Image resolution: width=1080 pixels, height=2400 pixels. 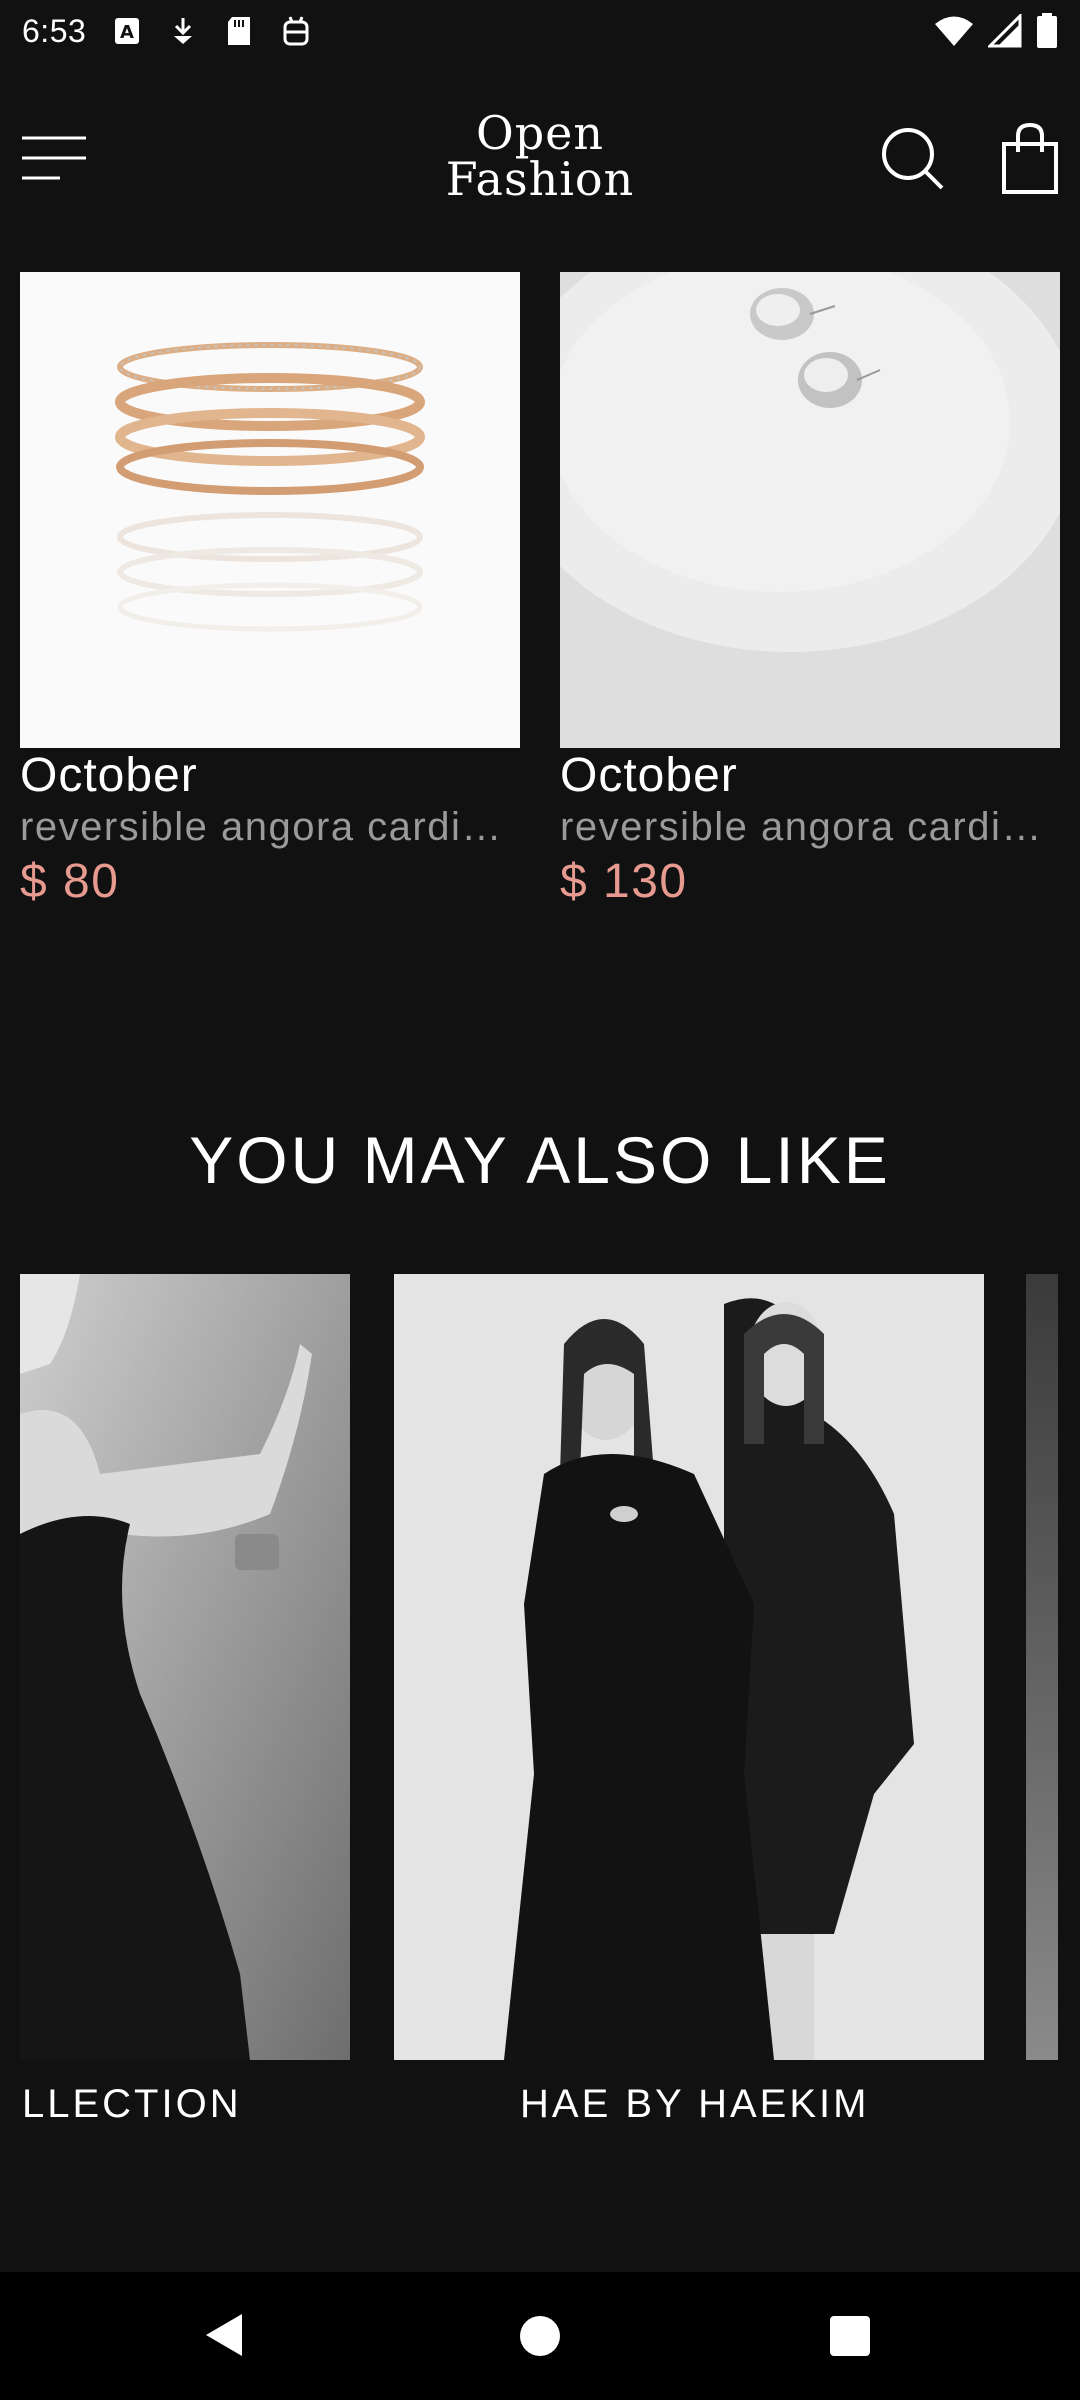 I want to click on search-icon, so click(x=913, y=159).